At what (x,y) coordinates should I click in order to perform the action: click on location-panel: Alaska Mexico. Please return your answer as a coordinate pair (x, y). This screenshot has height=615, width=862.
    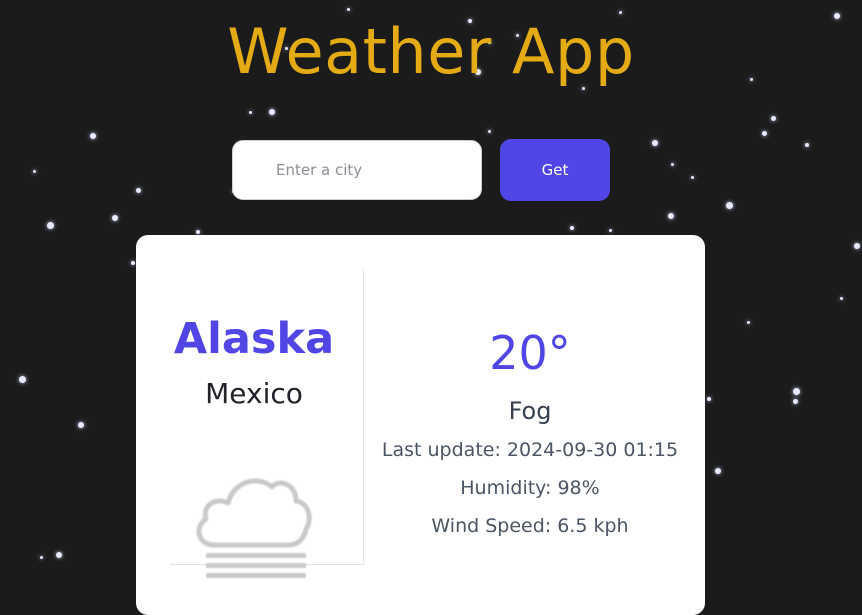
    Looking at the image, I should click on (267, 423).